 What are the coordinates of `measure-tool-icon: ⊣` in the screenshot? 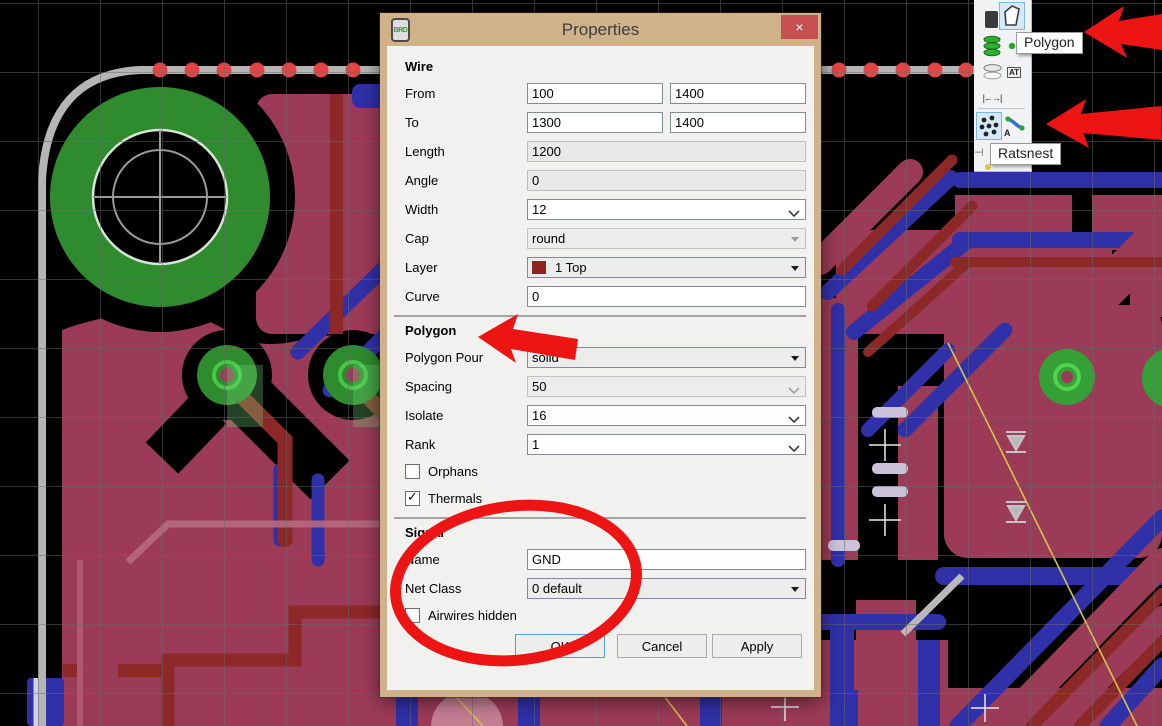 It's located at (979, 152).